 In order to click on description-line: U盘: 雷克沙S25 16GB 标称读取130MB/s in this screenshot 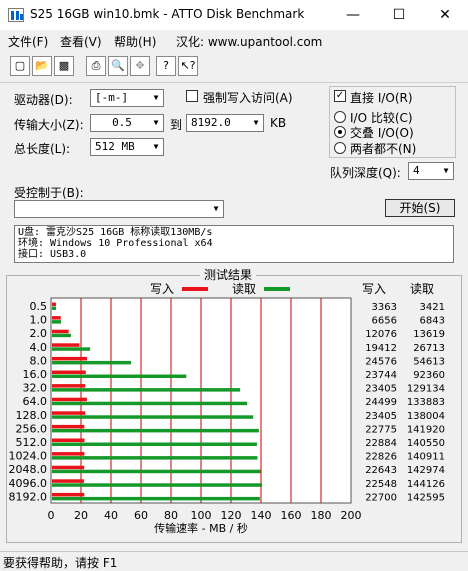, I will do `click(115, 232)`.